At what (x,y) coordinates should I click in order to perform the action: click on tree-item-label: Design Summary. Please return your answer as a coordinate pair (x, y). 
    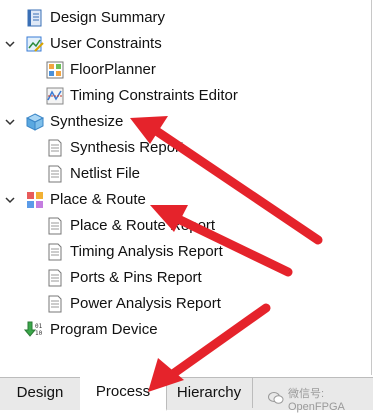
    Looking at the image, I should click on (108, 17).